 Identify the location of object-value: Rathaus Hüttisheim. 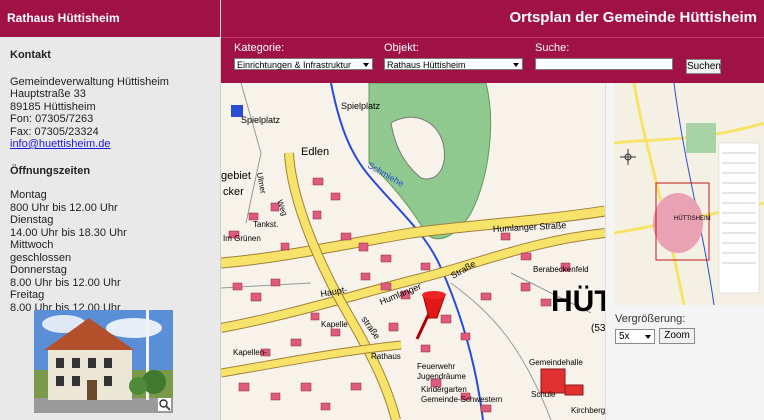
(426, 65).